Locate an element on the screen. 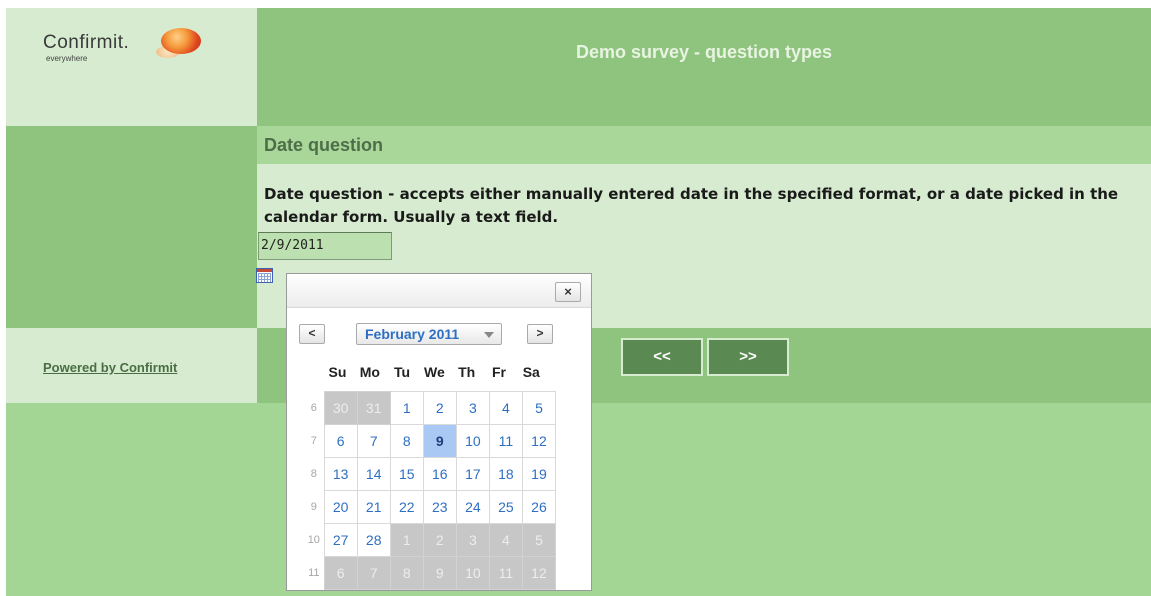  brand-logo-text: Confirmit. is located at coordinates (86, 42).